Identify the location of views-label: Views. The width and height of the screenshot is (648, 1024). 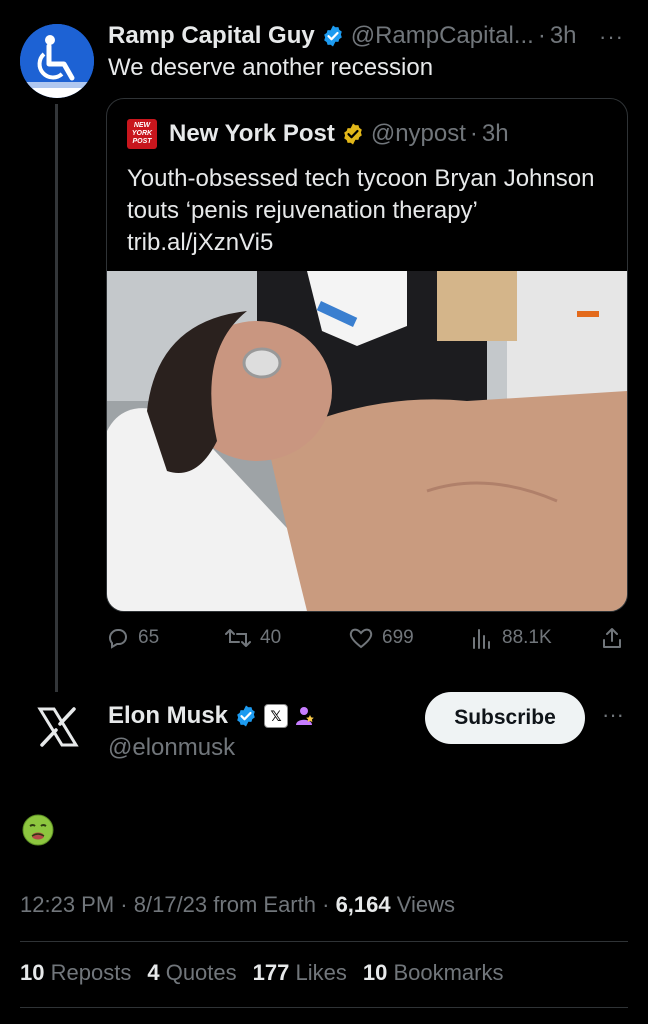
(426, 904).